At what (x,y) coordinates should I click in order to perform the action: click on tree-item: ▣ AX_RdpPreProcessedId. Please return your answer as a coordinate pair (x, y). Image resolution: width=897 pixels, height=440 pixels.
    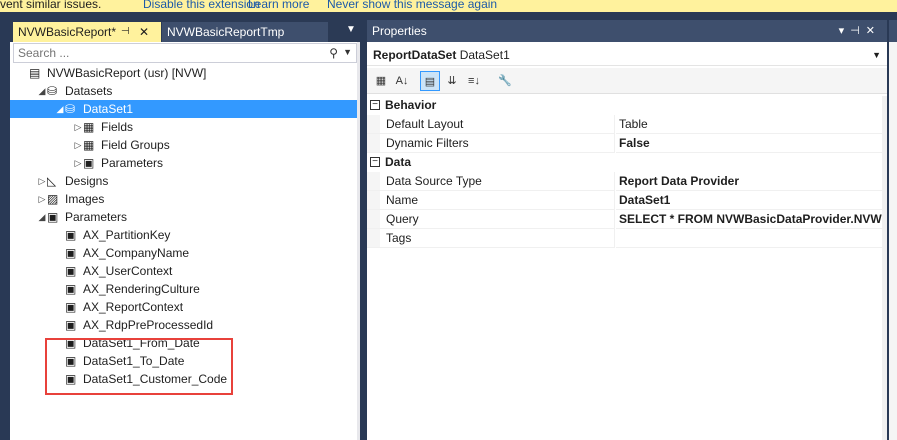
    Looking at the image, I should click on (183, 325).